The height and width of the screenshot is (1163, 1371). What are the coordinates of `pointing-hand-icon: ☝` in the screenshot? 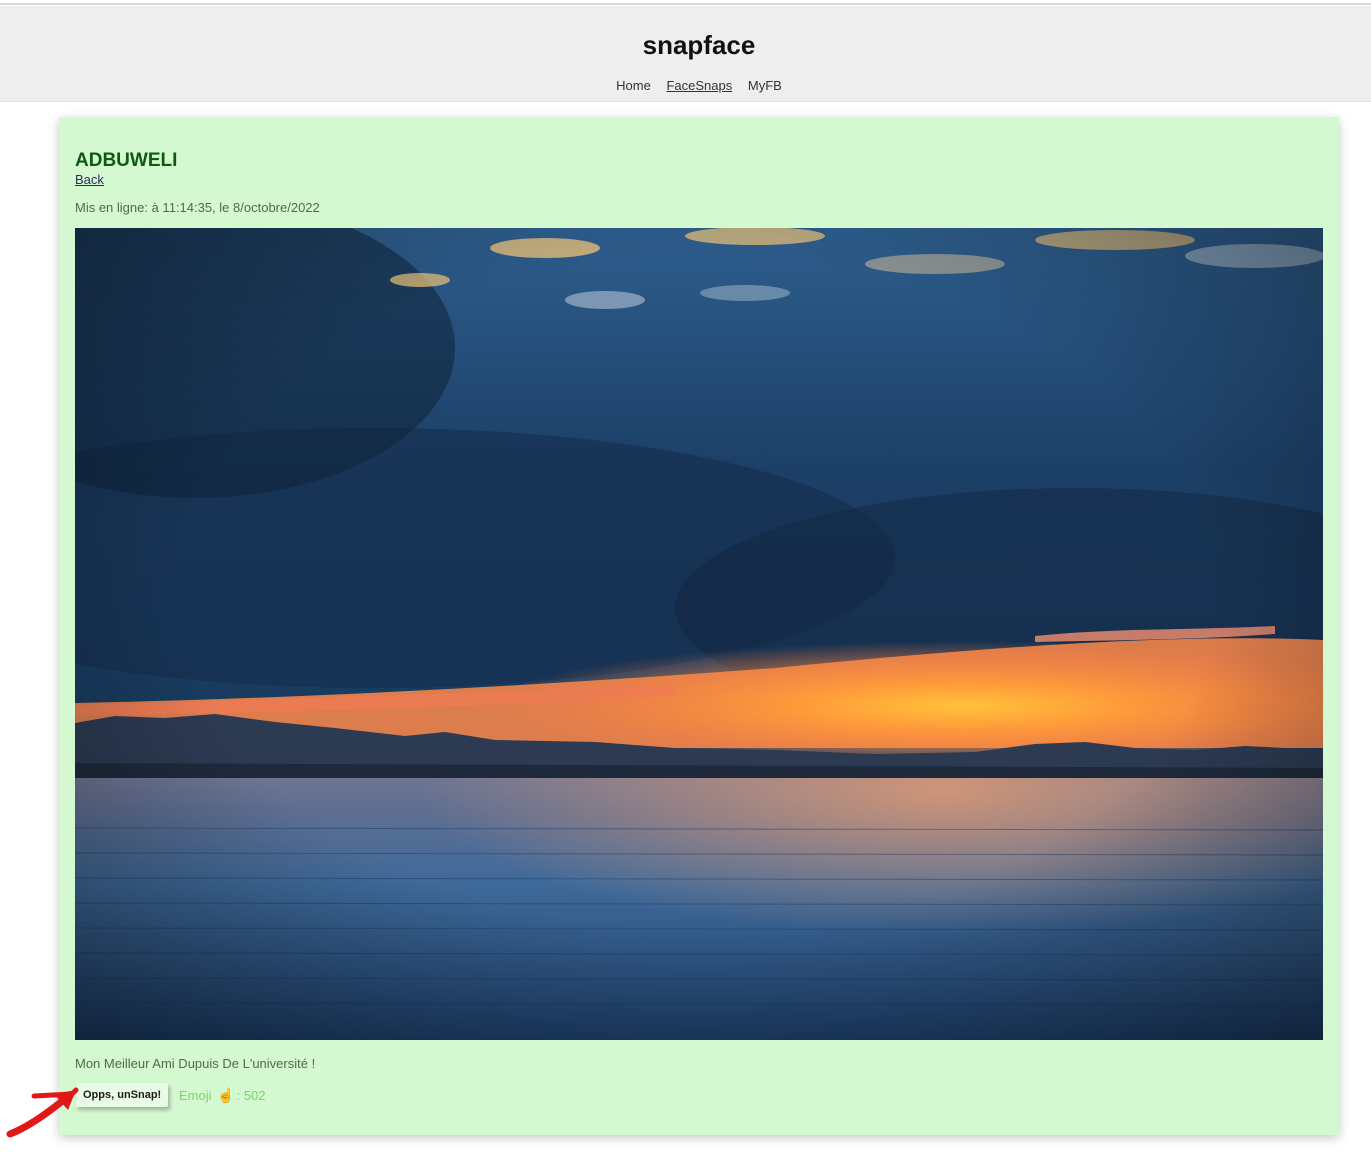 It's located at (226, 1095).